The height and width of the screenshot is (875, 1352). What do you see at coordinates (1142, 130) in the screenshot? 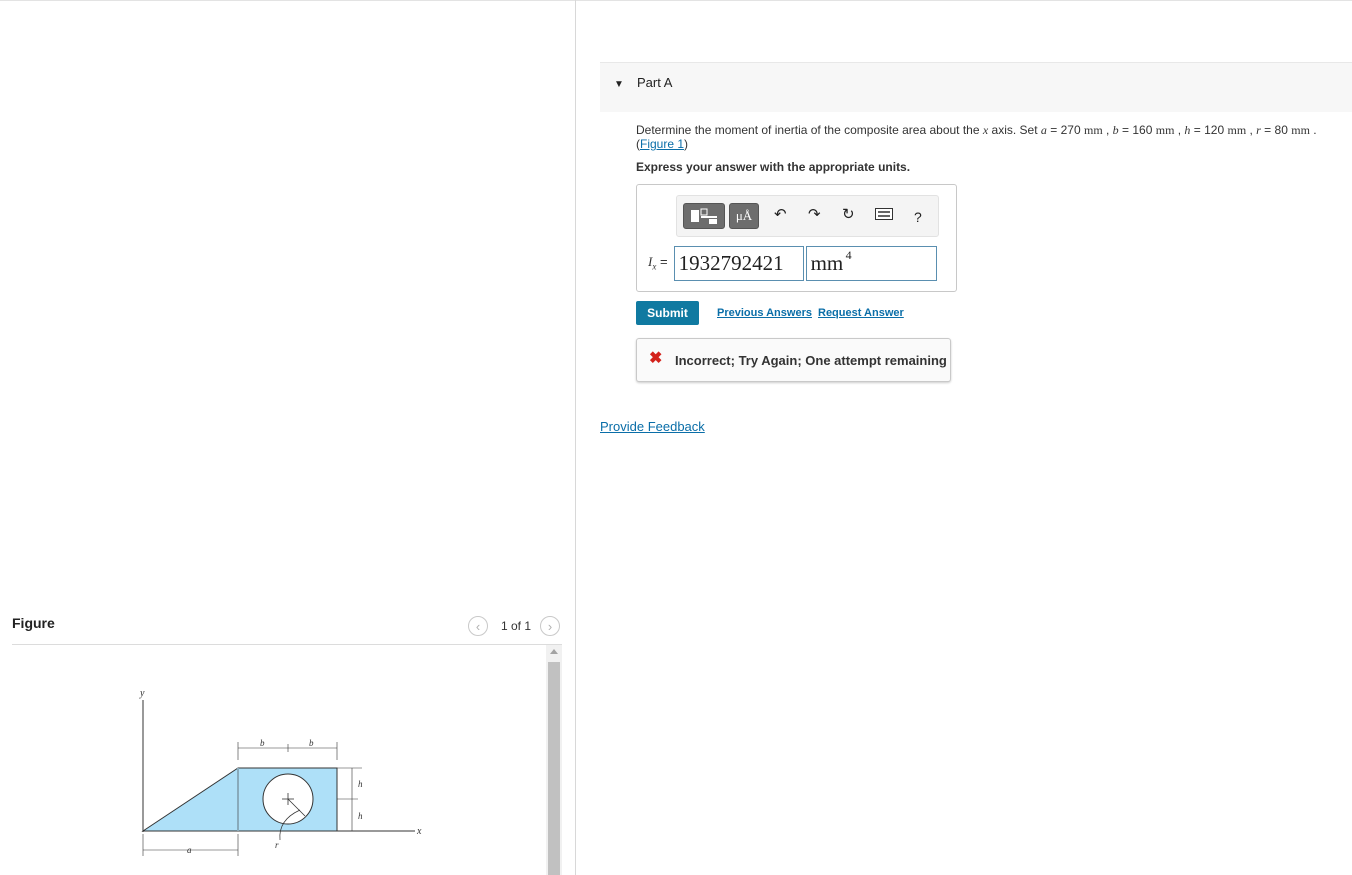
I see `var-b-value: 160` at bounding box center [1142, 130].